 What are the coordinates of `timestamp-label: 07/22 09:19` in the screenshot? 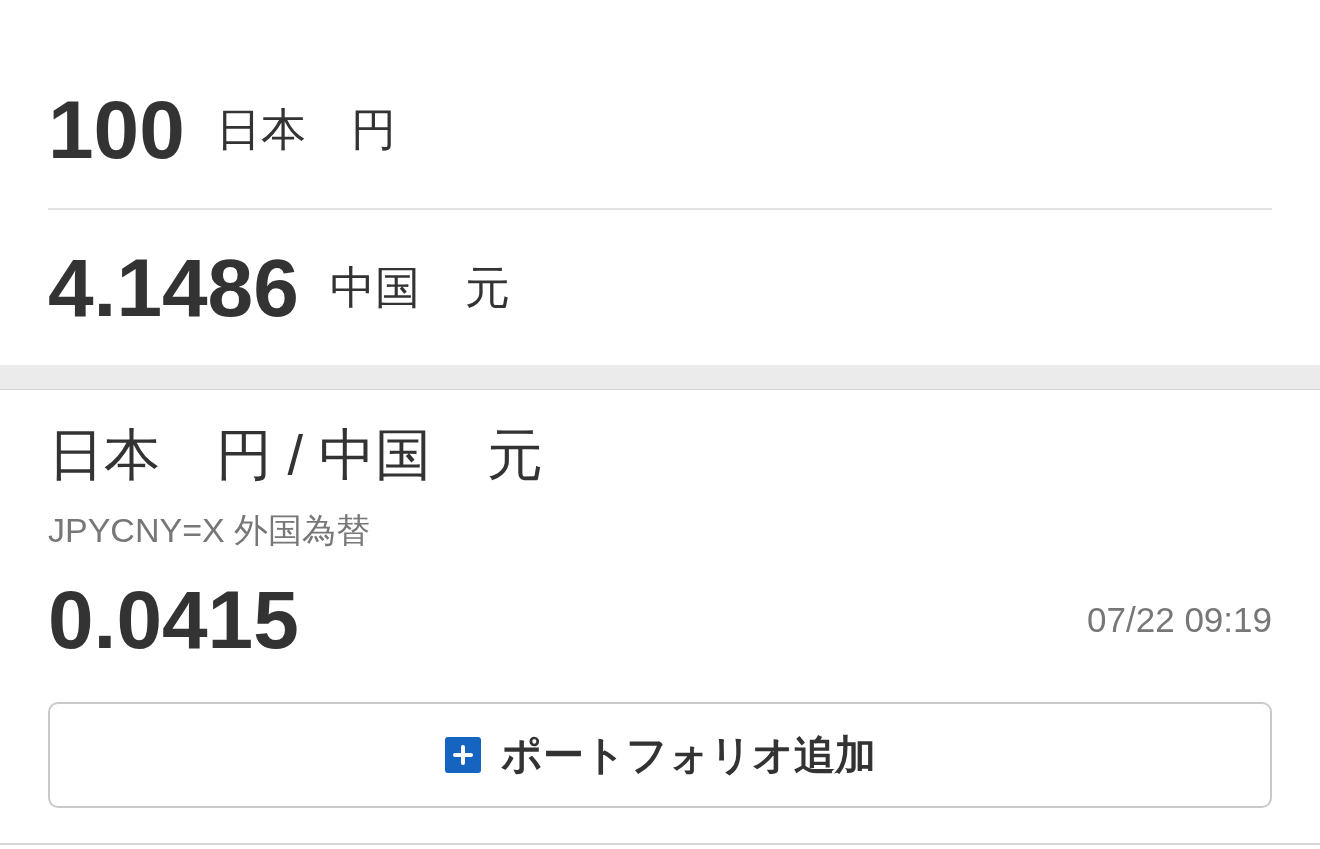 It's located at (1179, 620).